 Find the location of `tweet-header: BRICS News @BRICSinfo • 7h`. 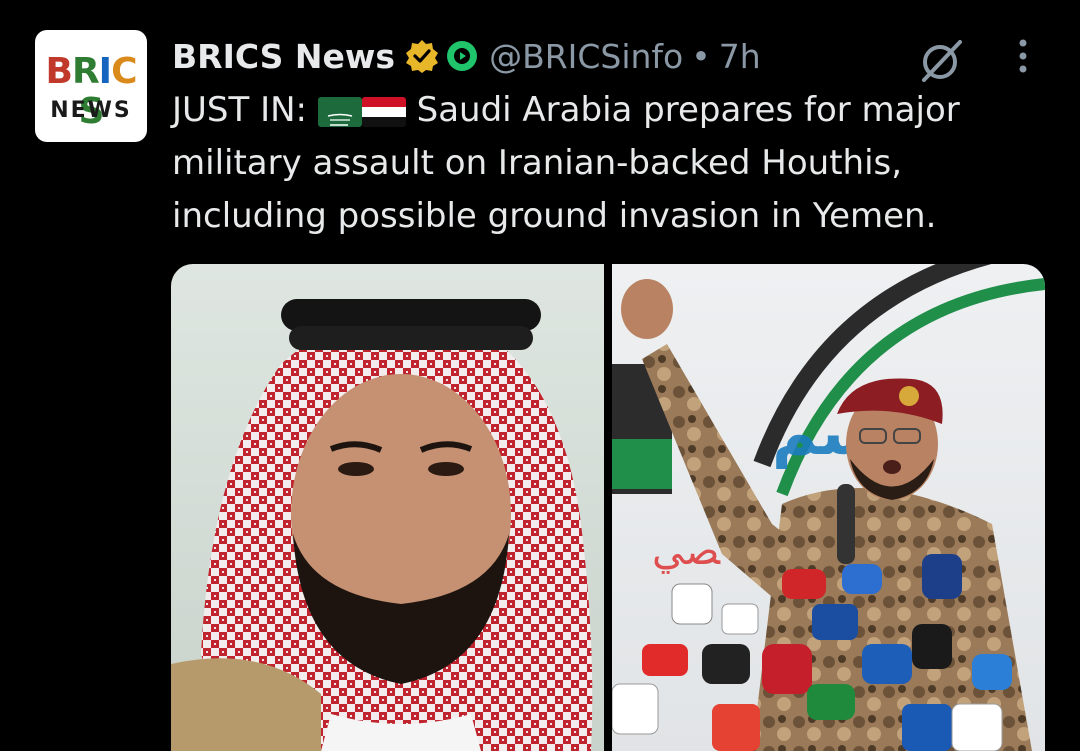

tweet-header: BRICS News @BRICSinfo • 7h is located at coordinates (466, 56).